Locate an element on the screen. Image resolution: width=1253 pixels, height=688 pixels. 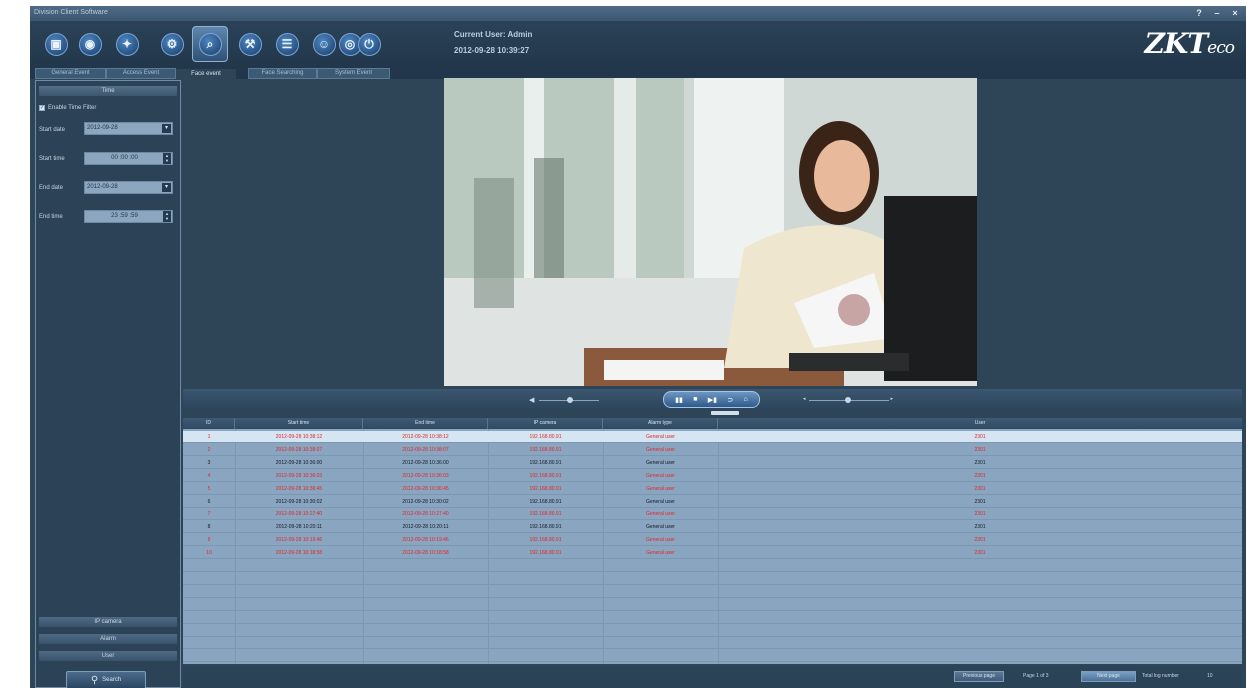
end-date-field: 2012-09-28 ▾ is located at coordinates (128, 187).